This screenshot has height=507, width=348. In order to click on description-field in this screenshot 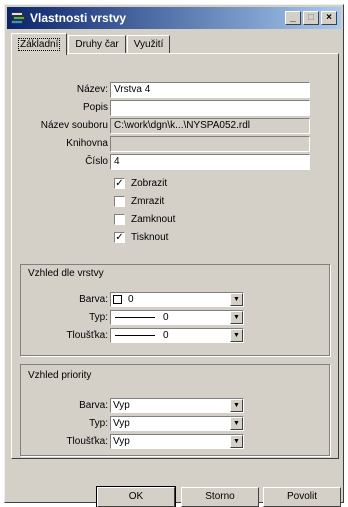, I will do `click(210, 108)`.